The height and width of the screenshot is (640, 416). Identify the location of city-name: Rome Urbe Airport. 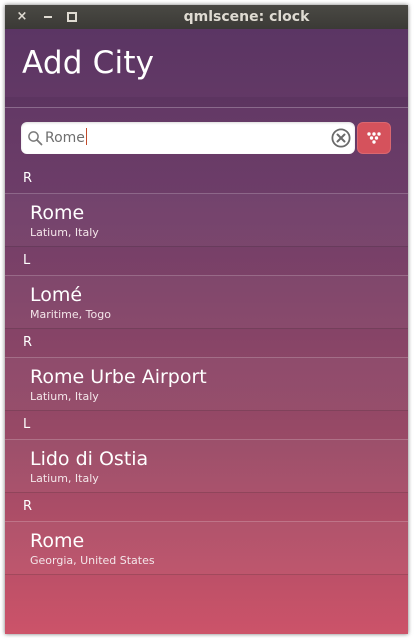
(118, 377).